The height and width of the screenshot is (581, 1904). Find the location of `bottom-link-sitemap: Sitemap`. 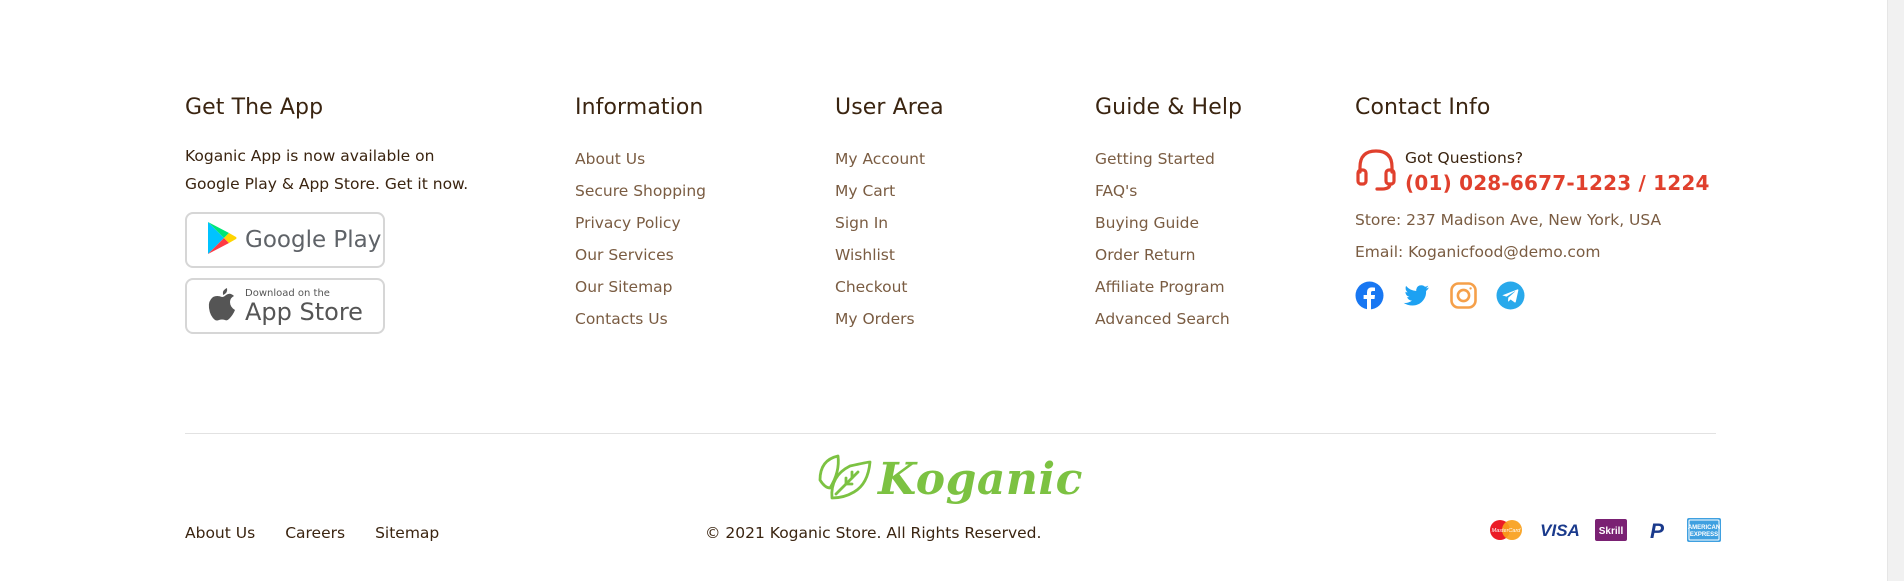

bottom-link-sitemap: Sitemap is located at coordinates (407, 533).